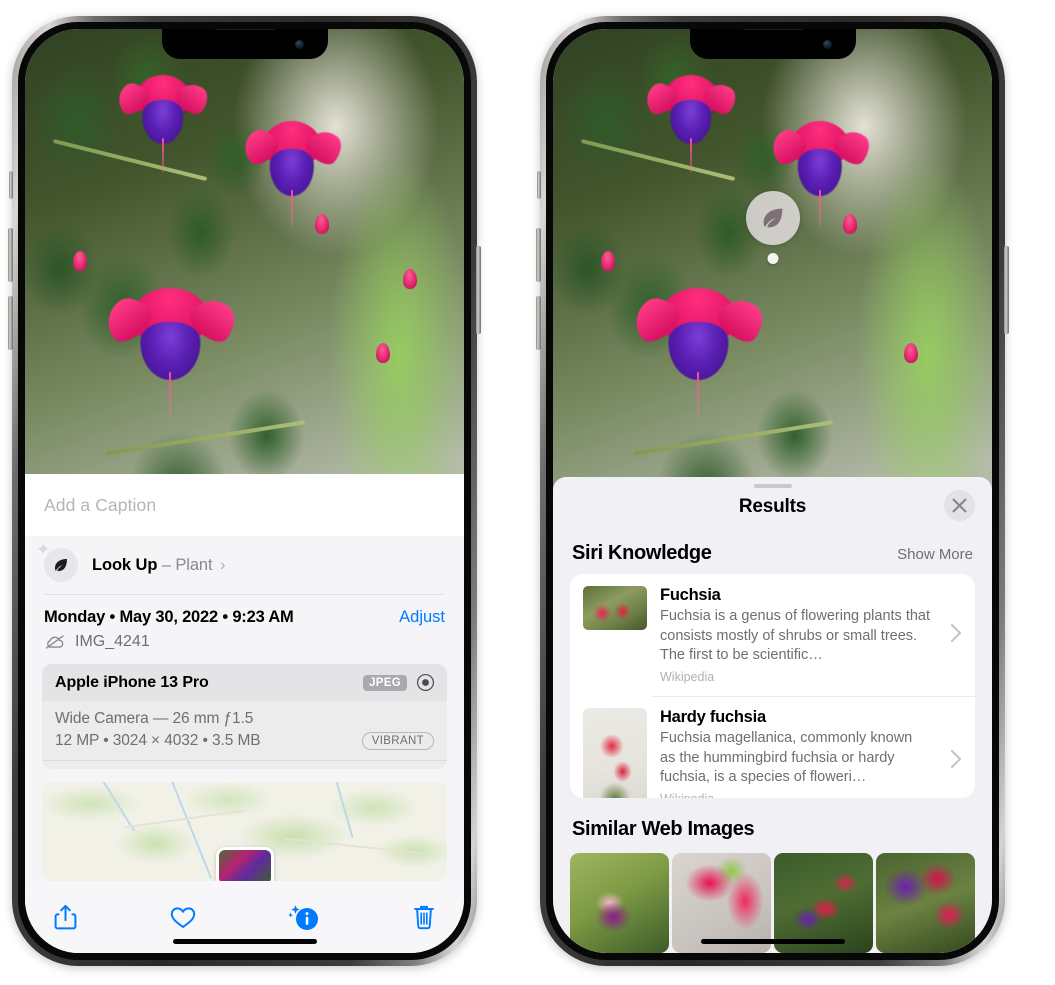 Image resolution: width=1055 pixels, height=985 pixels. What do you see at coordinates (959, 505) in the screenshot?
I see `close-icon` at bounding box center [959, 505].